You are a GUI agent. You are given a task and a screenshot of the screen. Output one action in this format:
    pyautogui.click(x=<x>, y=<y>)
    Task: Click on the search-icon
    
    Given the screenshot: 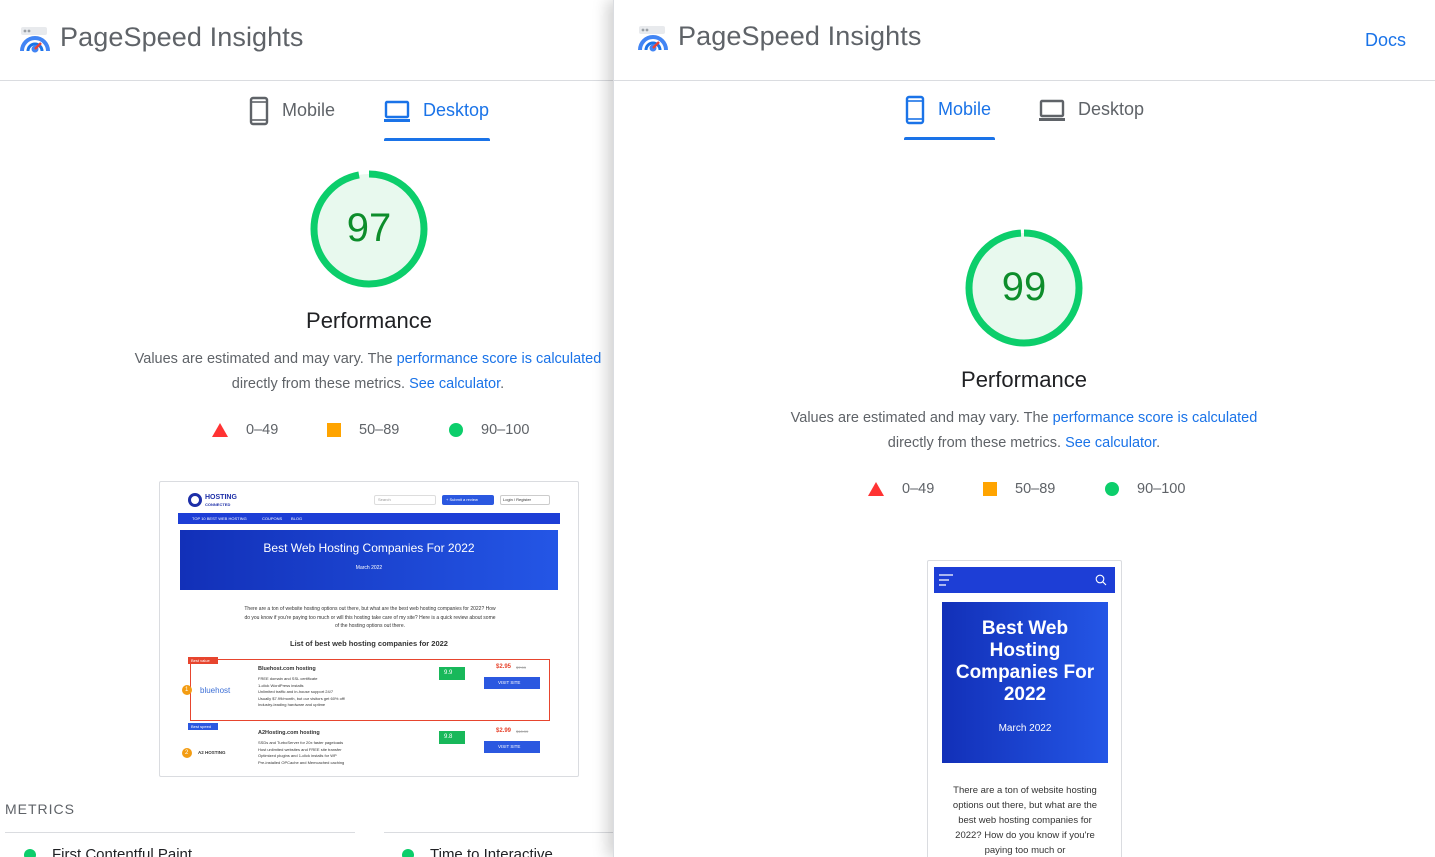 What is the action you would take?
    pyautogui.click(x=1101, y=580)
    